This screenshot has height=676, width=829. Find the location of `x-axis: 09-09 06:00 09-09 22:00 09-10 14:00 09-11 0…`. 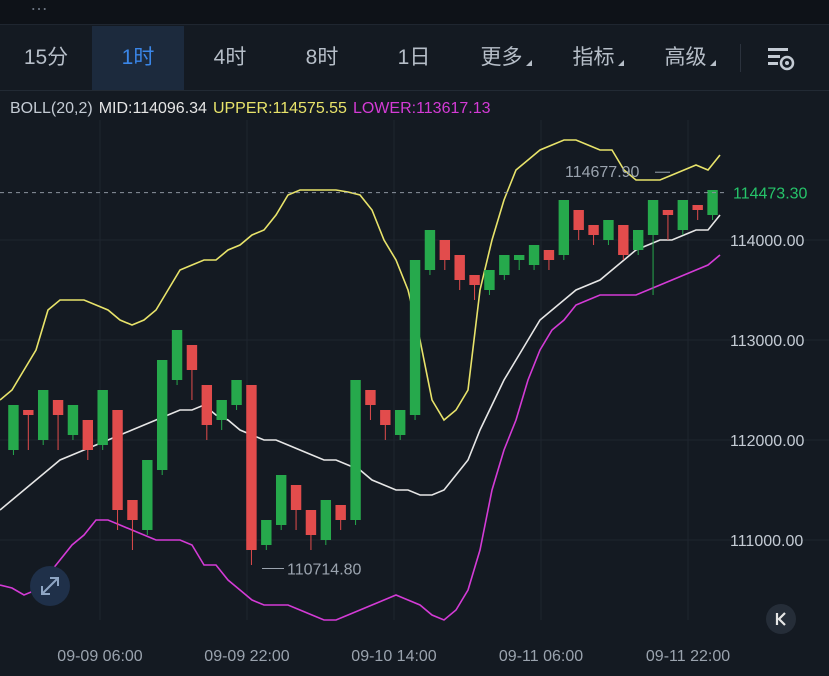

x-axis: 09-09 06:00 09-09 22:00 09-10 14:00 09-11 0… is located at coordinates (393, 656).